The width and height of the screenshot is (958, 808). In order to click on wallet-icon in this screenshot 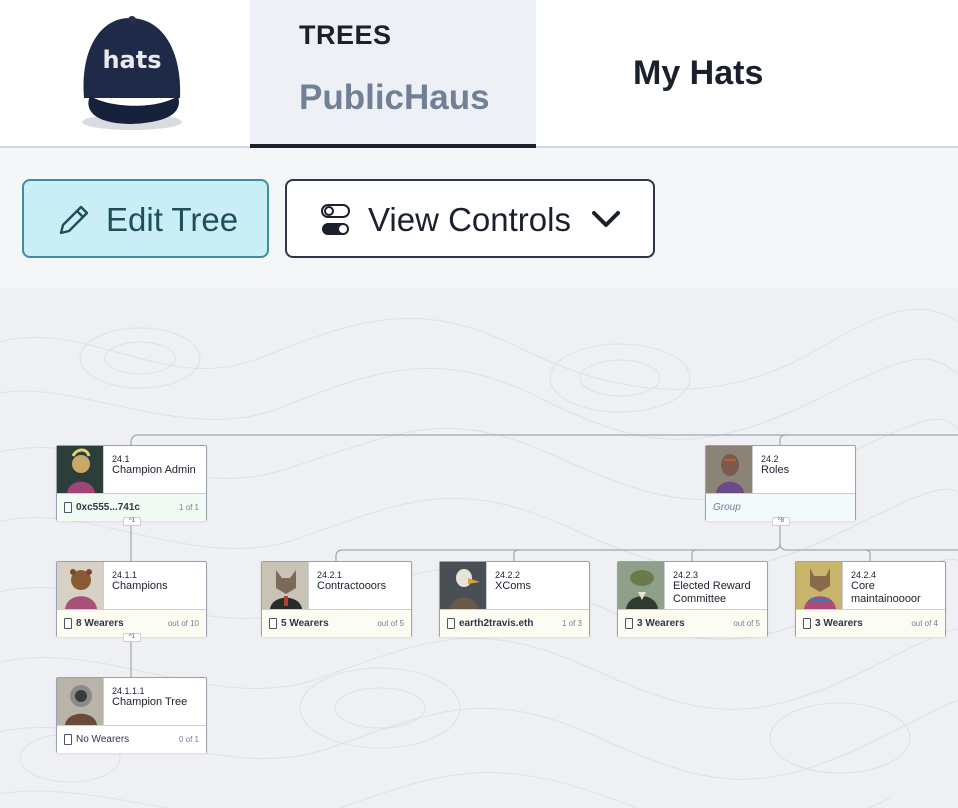, I will do `click(68, 507)`.